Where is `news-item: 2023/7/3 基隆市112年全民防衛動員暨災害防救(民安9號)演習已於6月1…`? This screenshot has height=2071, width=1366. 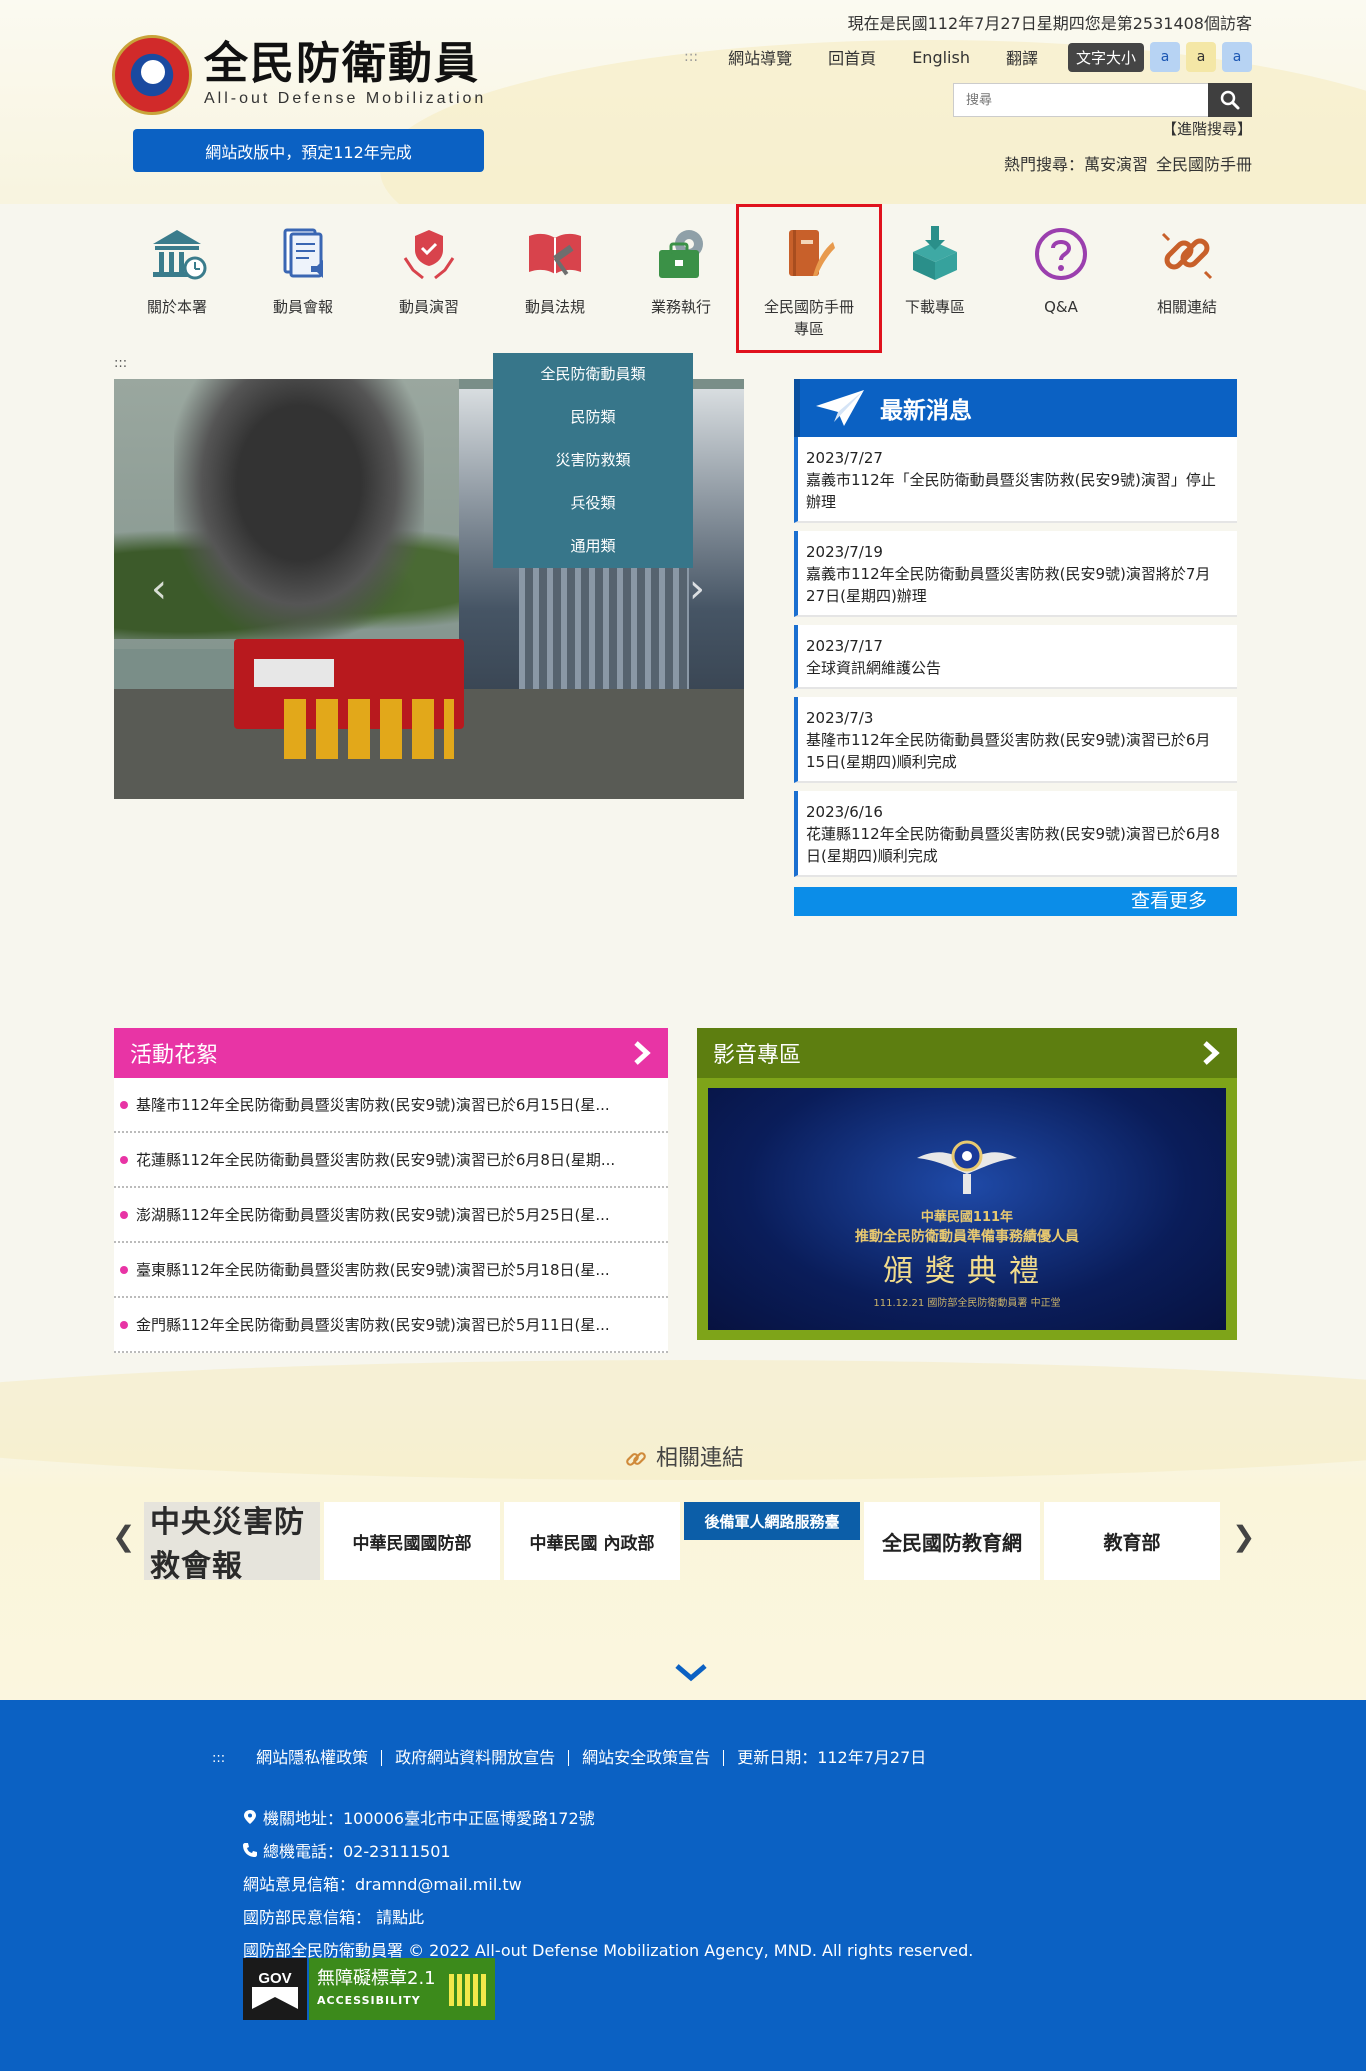
news-item: 2023/7/3 基隆市112年全民防衛動員暨災害防救(民安9號)演習已於6月1… is located at coordinates (1015, 740).